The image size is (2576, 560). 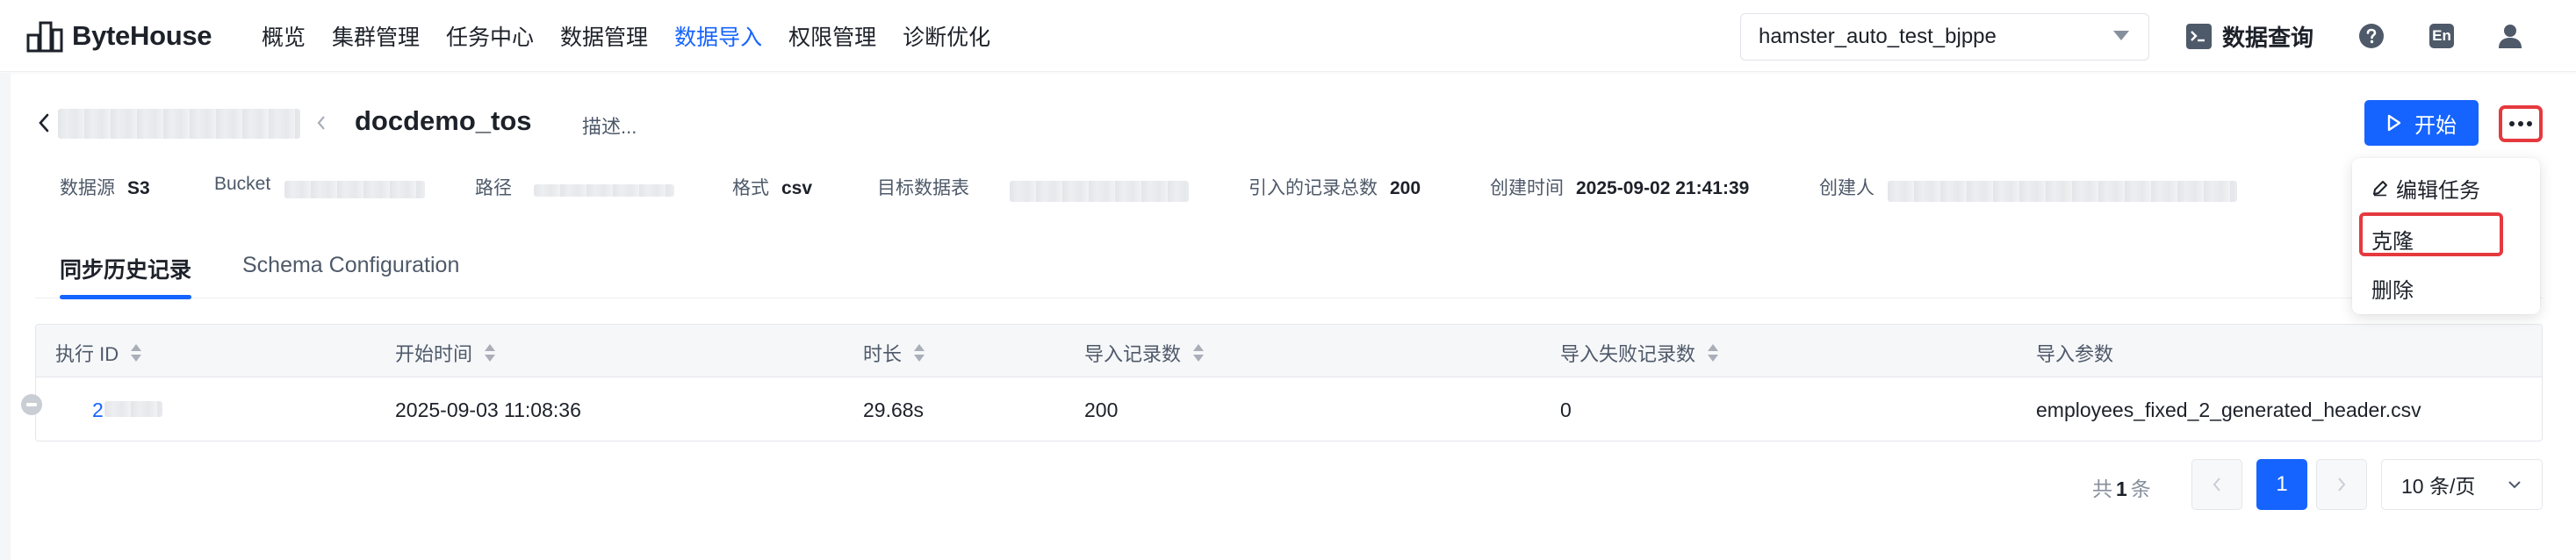 What do you see at coordinates (2228, 409) in the screenshot?
I see `cell-params: employees_fixed_2_generated_header.csv` at bounding box center [2228, 409].